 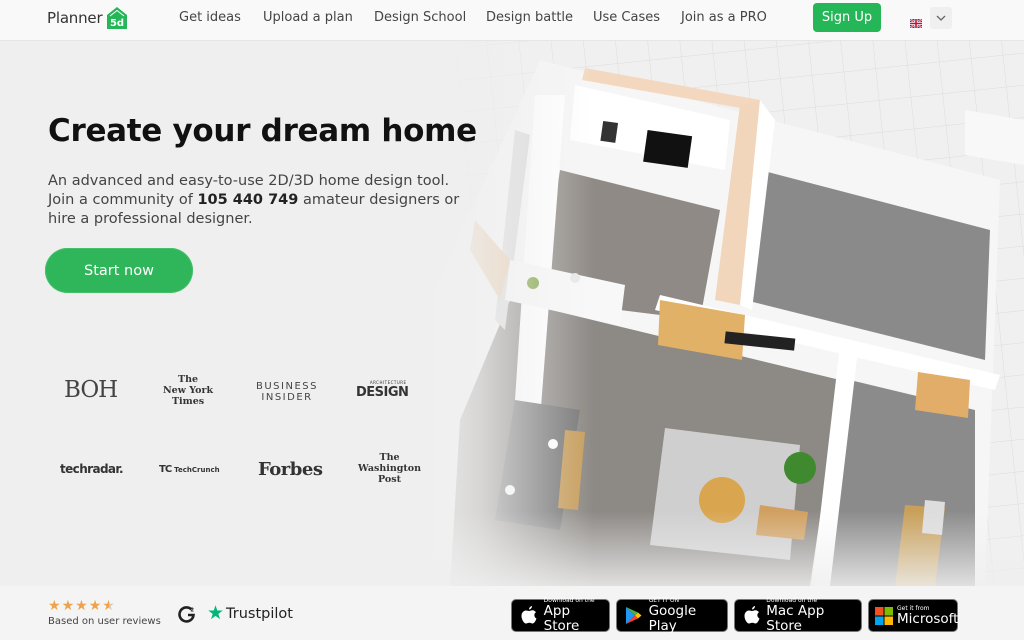 I want to click on google-play-button: GET IT ON Google Play, so click(x=672, y=615).